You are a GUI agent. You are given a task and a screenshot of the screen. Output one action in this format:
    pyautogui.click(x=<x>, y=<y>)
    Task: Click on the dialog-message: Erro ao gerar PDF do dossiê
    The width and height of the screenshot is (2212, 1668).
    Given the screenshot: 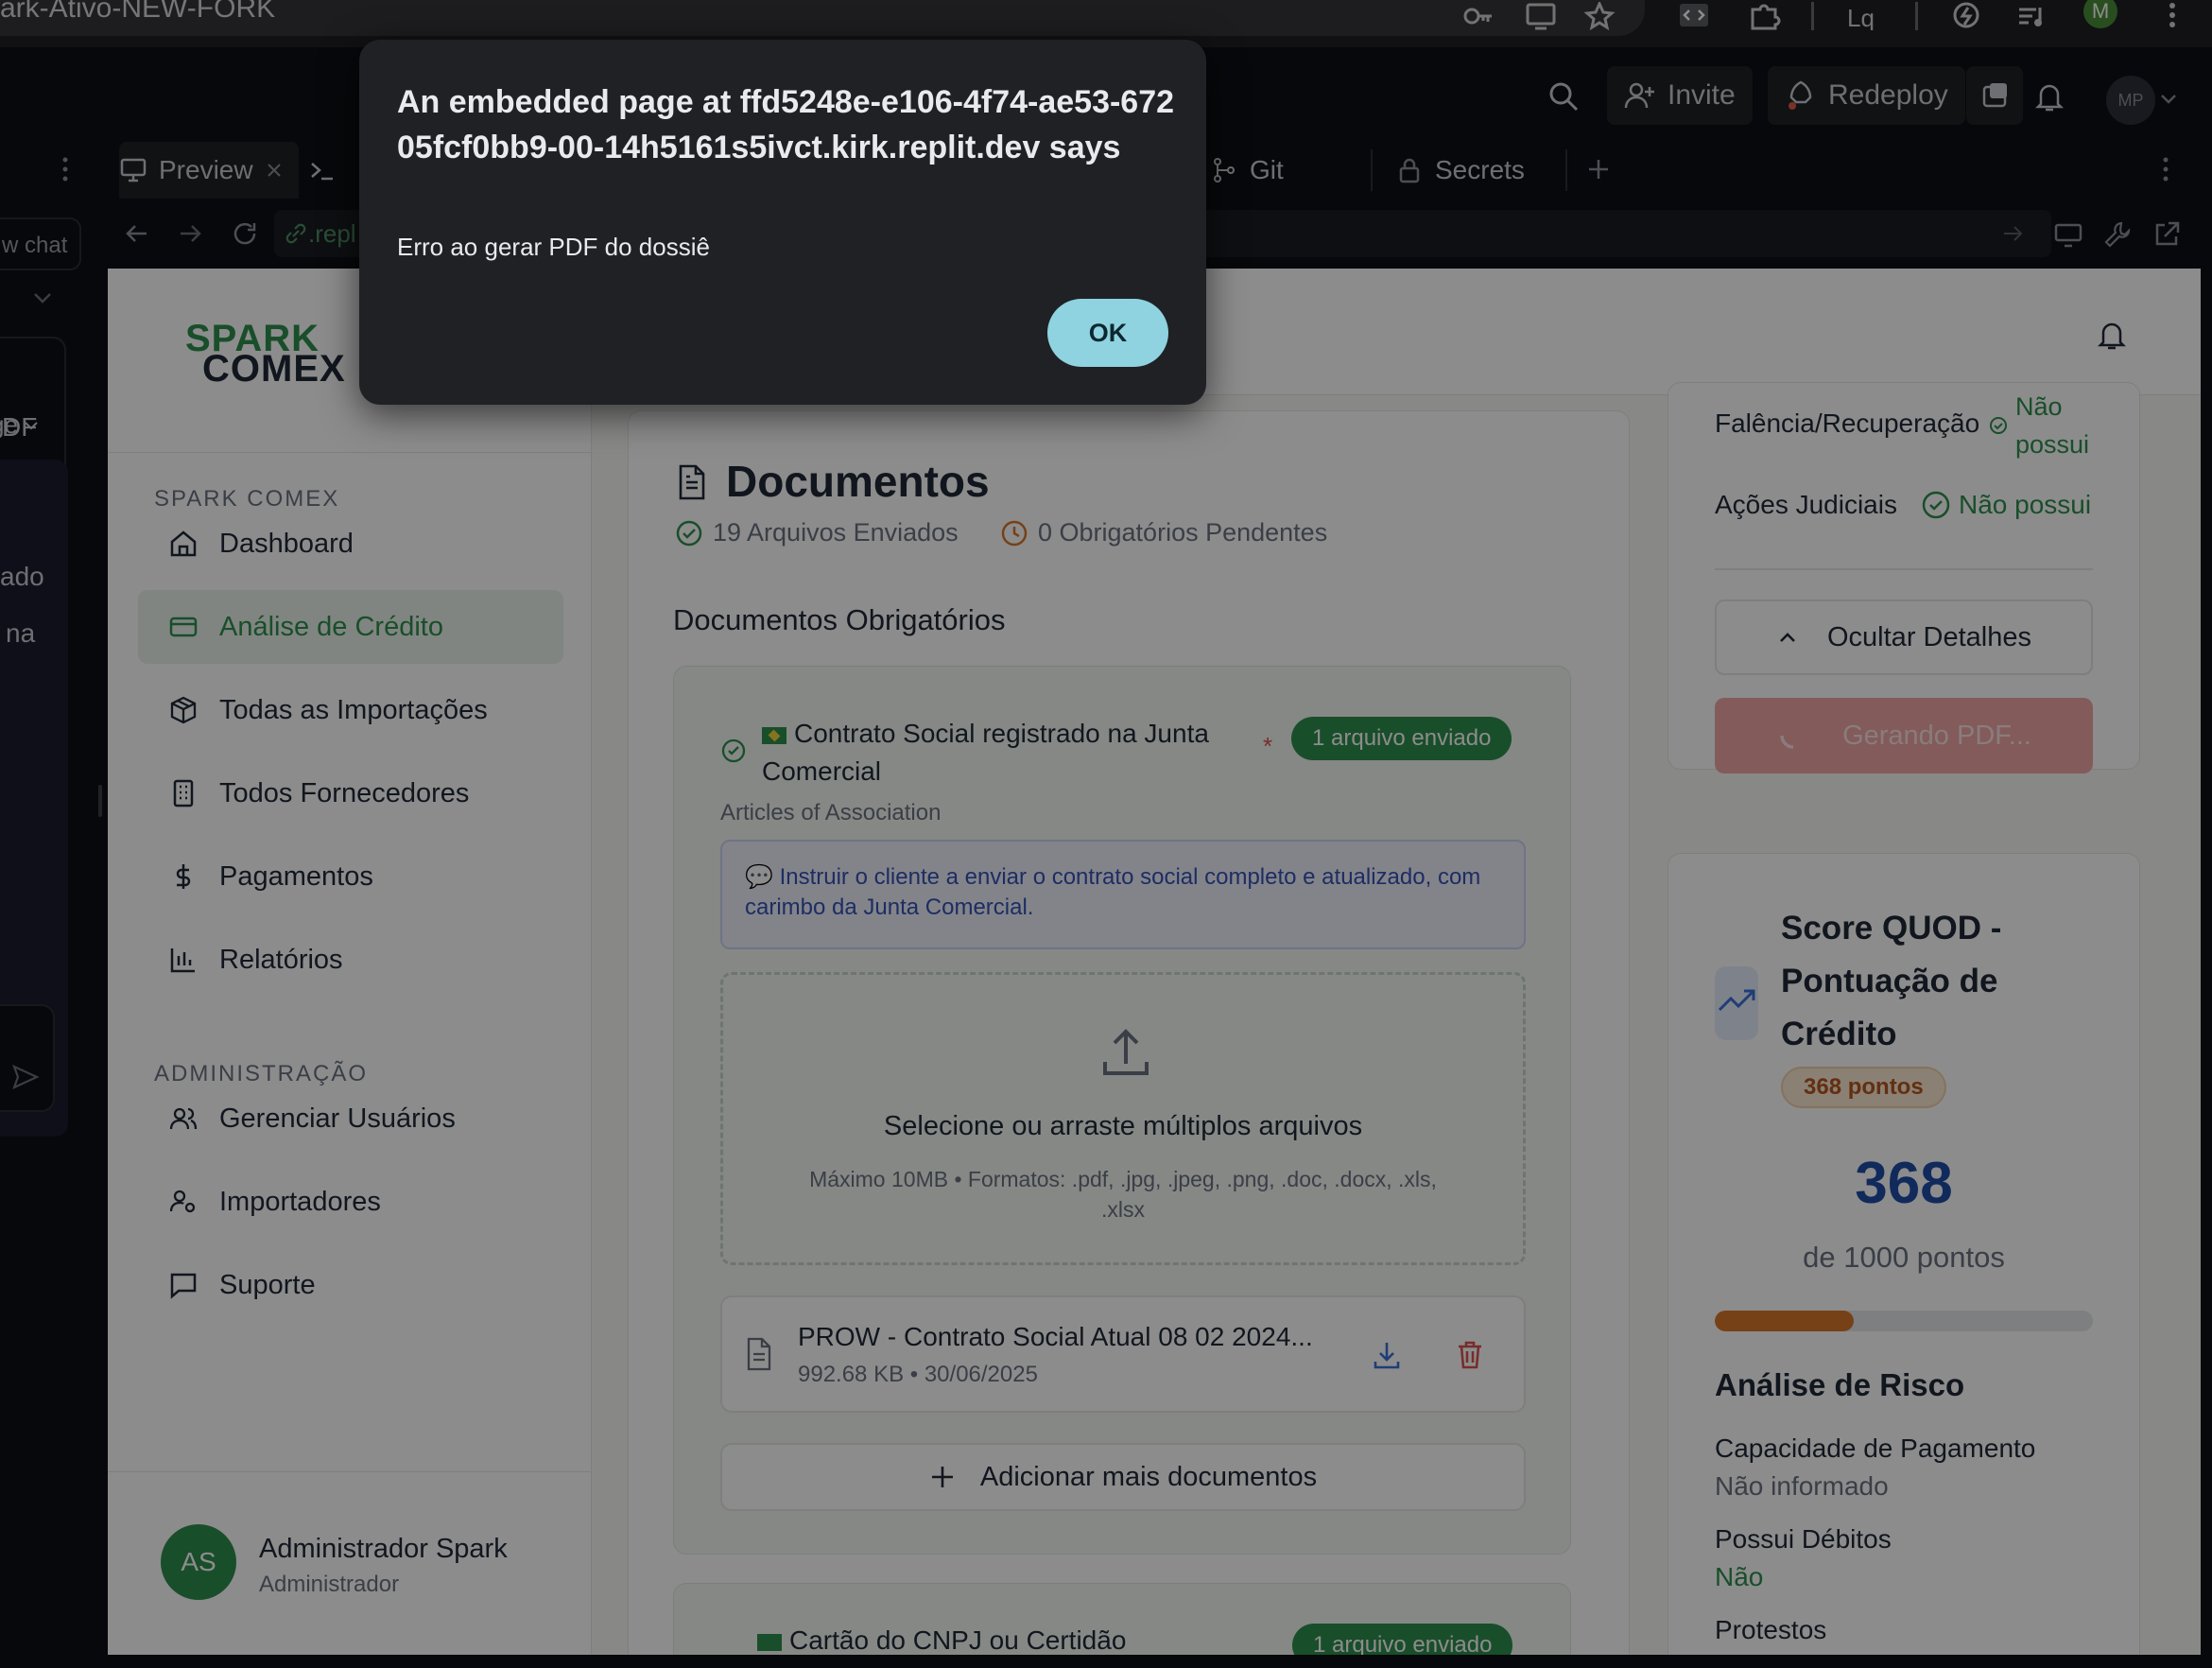 What is the action you would take?
    pyautogui.click(x=553, y=247)
    